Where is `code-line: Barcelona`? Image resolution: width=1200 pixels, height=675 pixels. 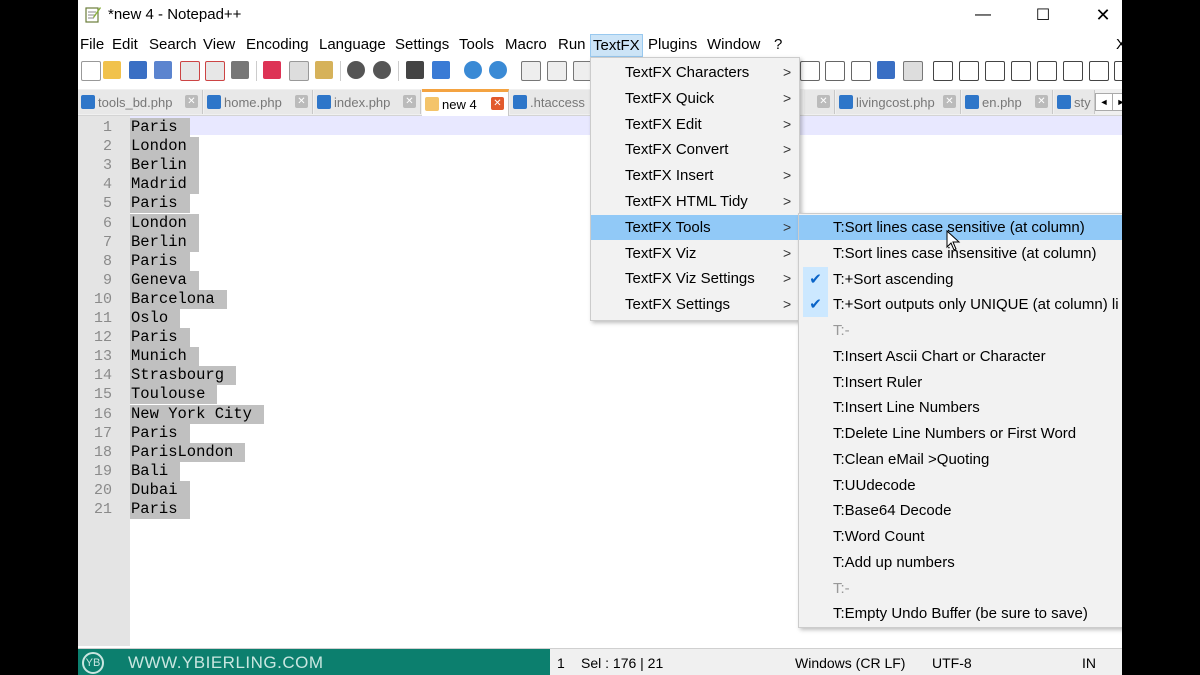
code-line: Barcelona is located at coordinates (178, 299).